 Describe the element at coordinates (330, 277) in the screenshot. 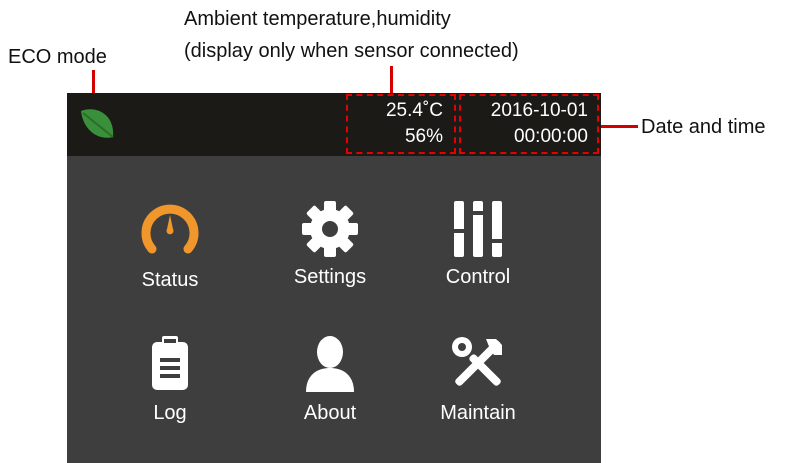

I see `settings-menu-label: Settings` at that location.